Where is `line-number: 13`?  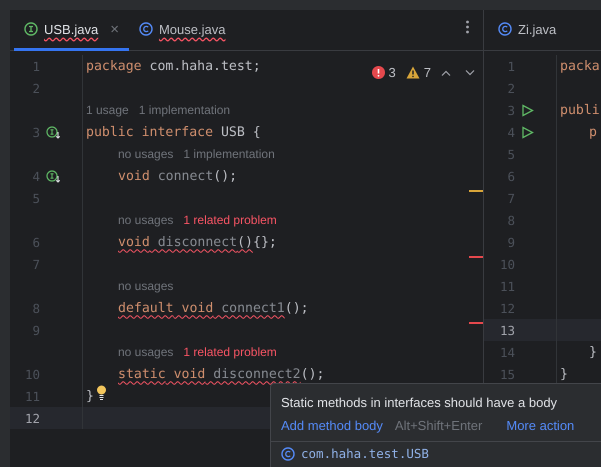
line-number: 13 is located at coordinates (506, 330).